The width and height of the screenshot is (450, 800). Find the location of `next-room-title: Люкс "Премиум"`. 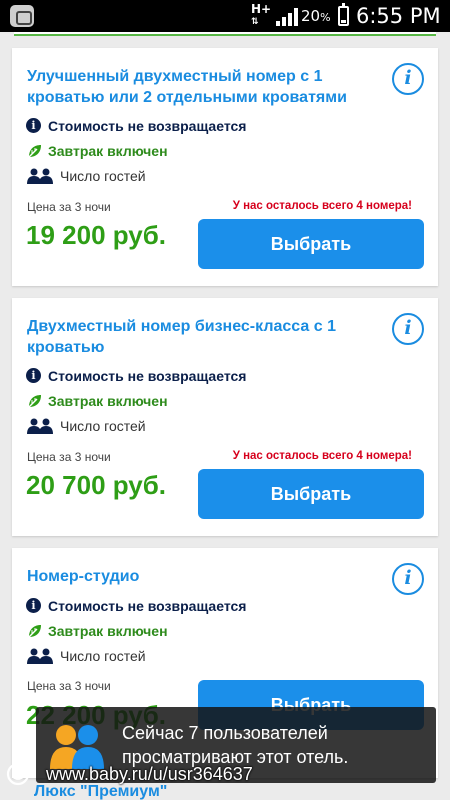

next-room-title: Люкс "Премиум" is located at coordinates (100, 791).